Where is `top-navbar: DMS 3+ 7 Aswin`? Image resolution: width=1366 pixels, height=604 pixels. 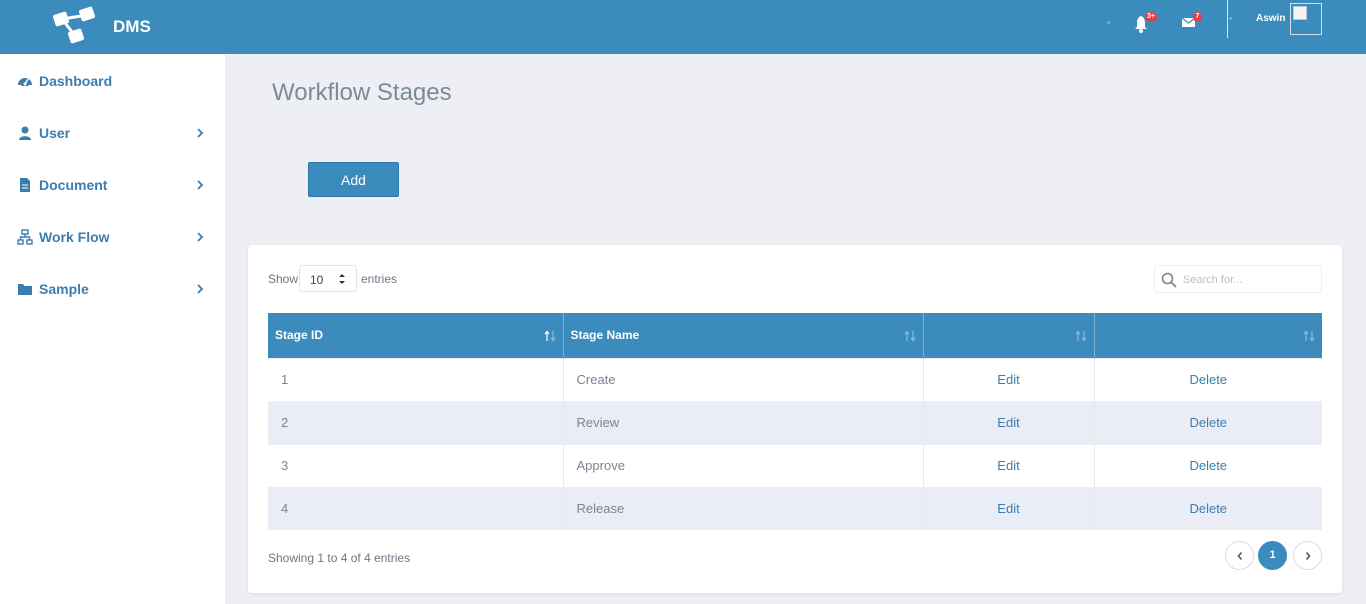 top-navbar: DMS 3+ 7 Aswin is located at coordinates (683, 27).